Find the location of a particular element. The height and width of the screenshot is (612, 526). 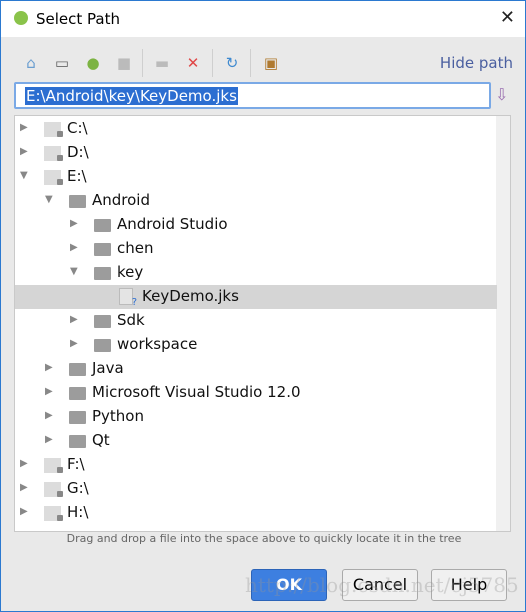

tree-item: ▶ Sdk is located at coordinates (256, 321).